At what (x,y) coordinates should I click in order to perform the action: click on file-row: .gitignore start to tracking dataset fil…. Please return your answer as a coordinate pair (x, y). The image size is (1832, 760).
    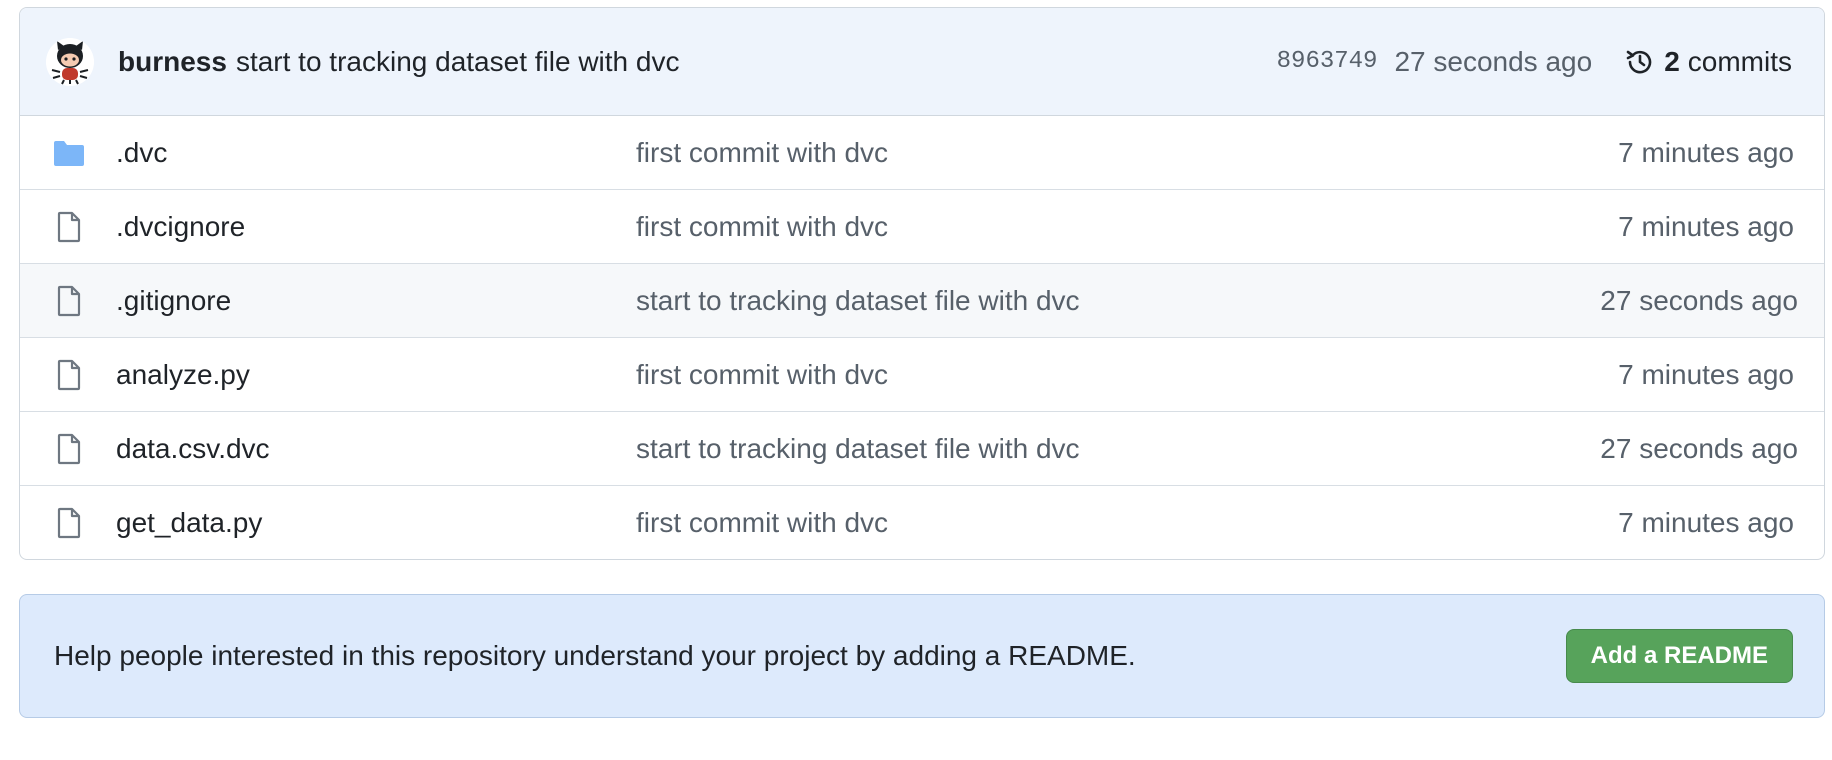
    Looking at the image, I should click on (922, 301).